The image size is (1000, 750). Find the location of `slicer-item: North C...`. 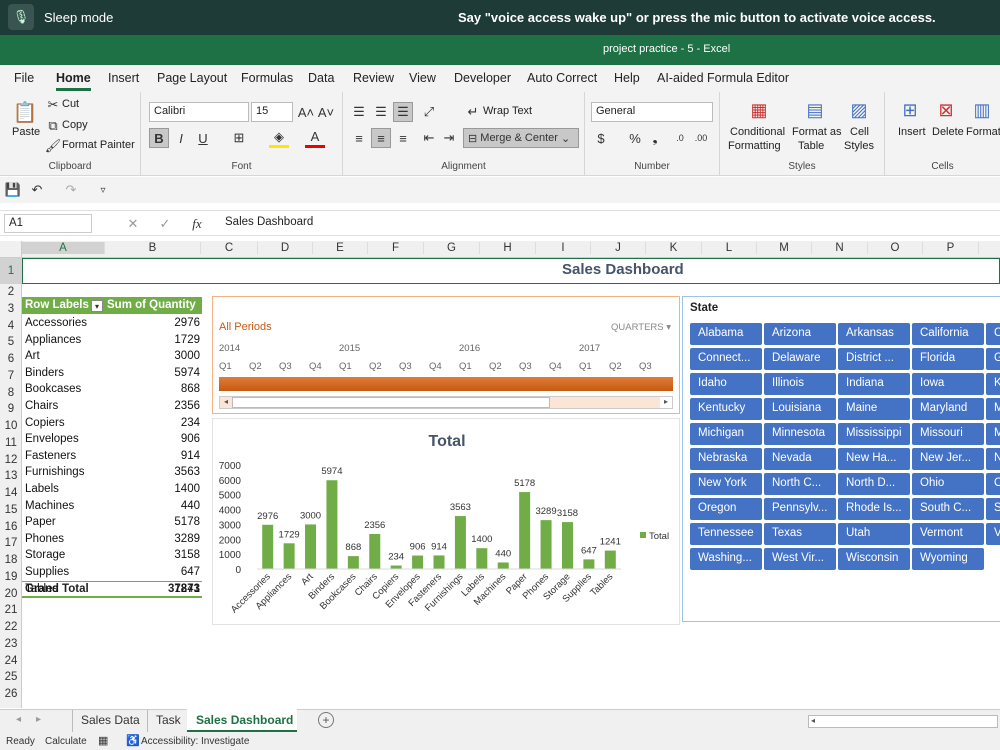

slicer-item: North C... is located at coordinates (800, 484).